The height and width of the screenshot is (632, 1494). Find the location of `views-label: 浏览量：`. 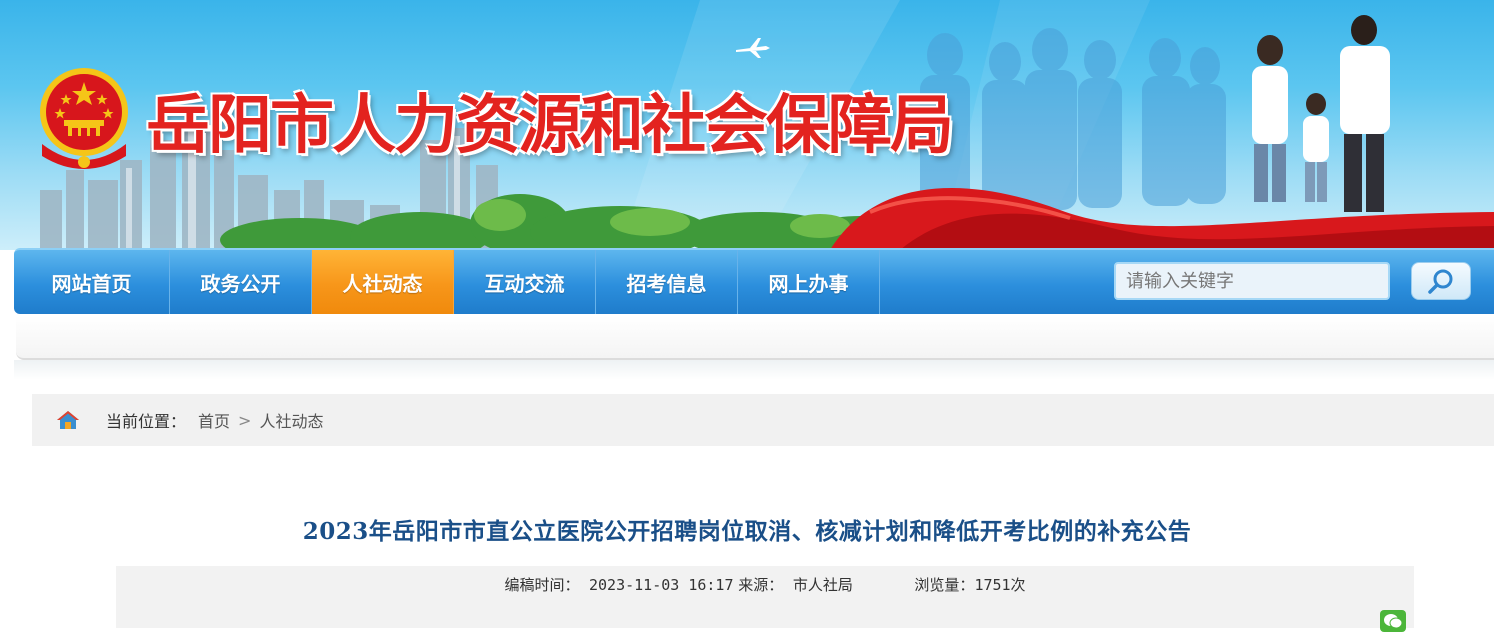

views-label: 浏览量： is located at coordinates (944, 585).